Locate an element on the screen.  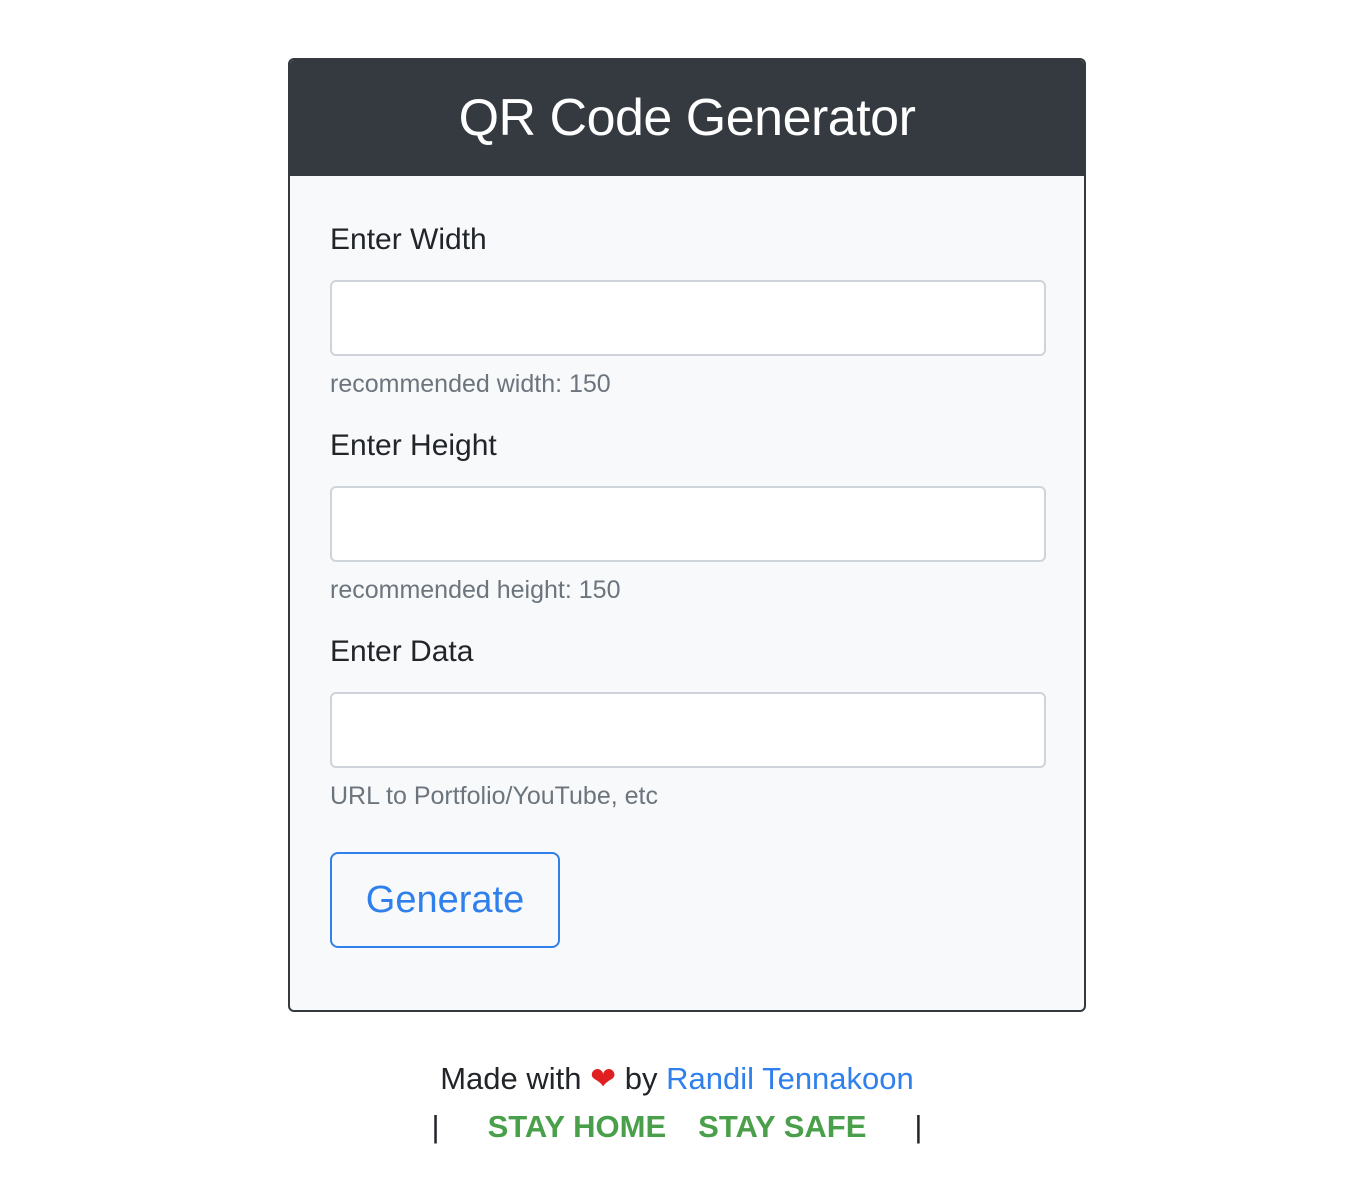
footer-credit: Made with ❤ by Randil Tennakoon is located at coordinates (677, 1079).